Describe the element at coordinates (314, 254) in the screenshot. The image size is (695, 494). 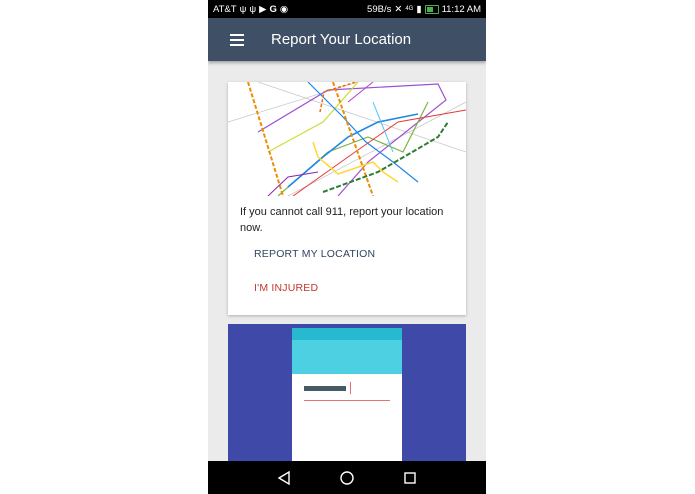
I see `report-my-location-button: REPORT MY LOCATION` at that location.